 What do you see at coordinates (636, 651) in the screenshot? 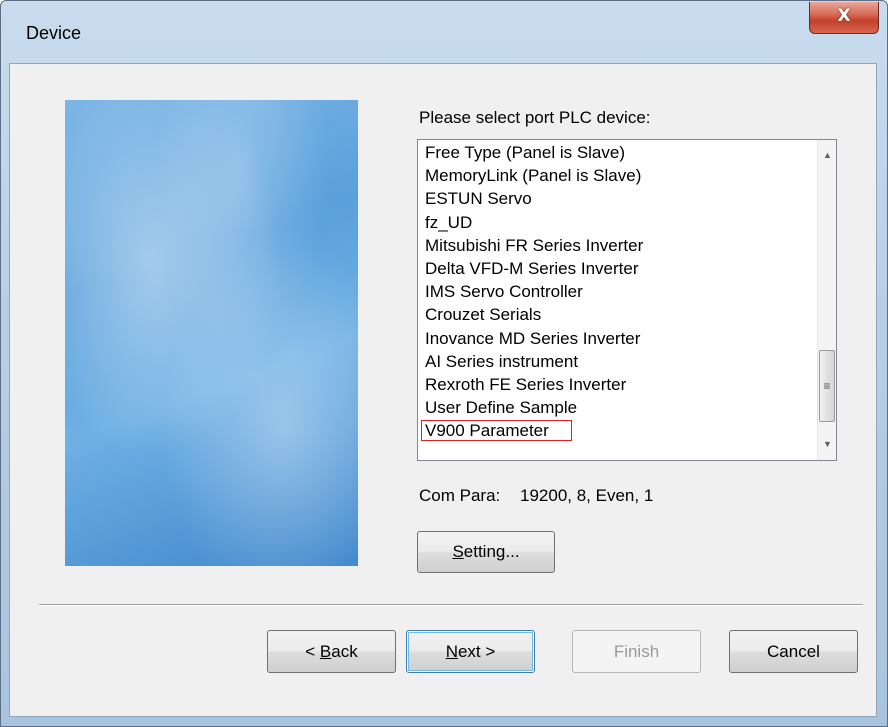
I see `finish-button: Finish` at bounding box center [636, 651].